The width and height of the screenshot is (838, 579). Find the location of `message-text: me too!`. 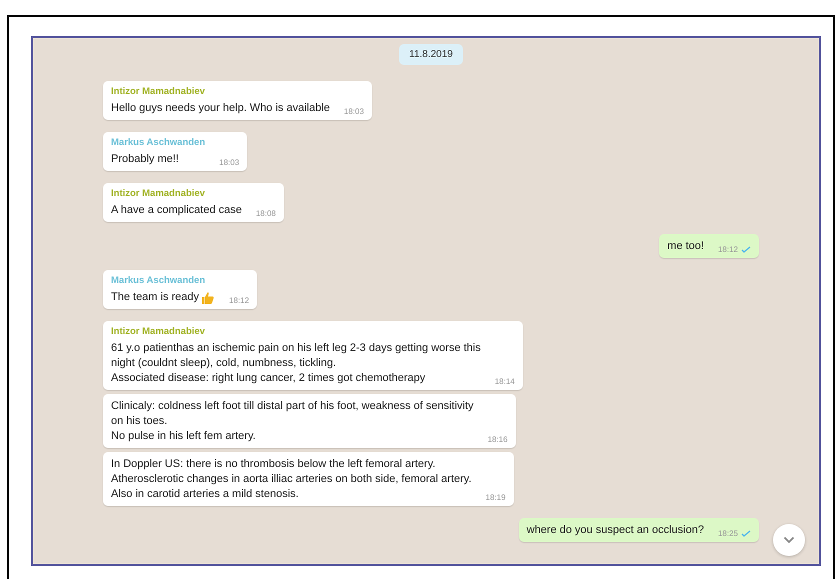

message-text: me too! is located at coordinates (685, 246).